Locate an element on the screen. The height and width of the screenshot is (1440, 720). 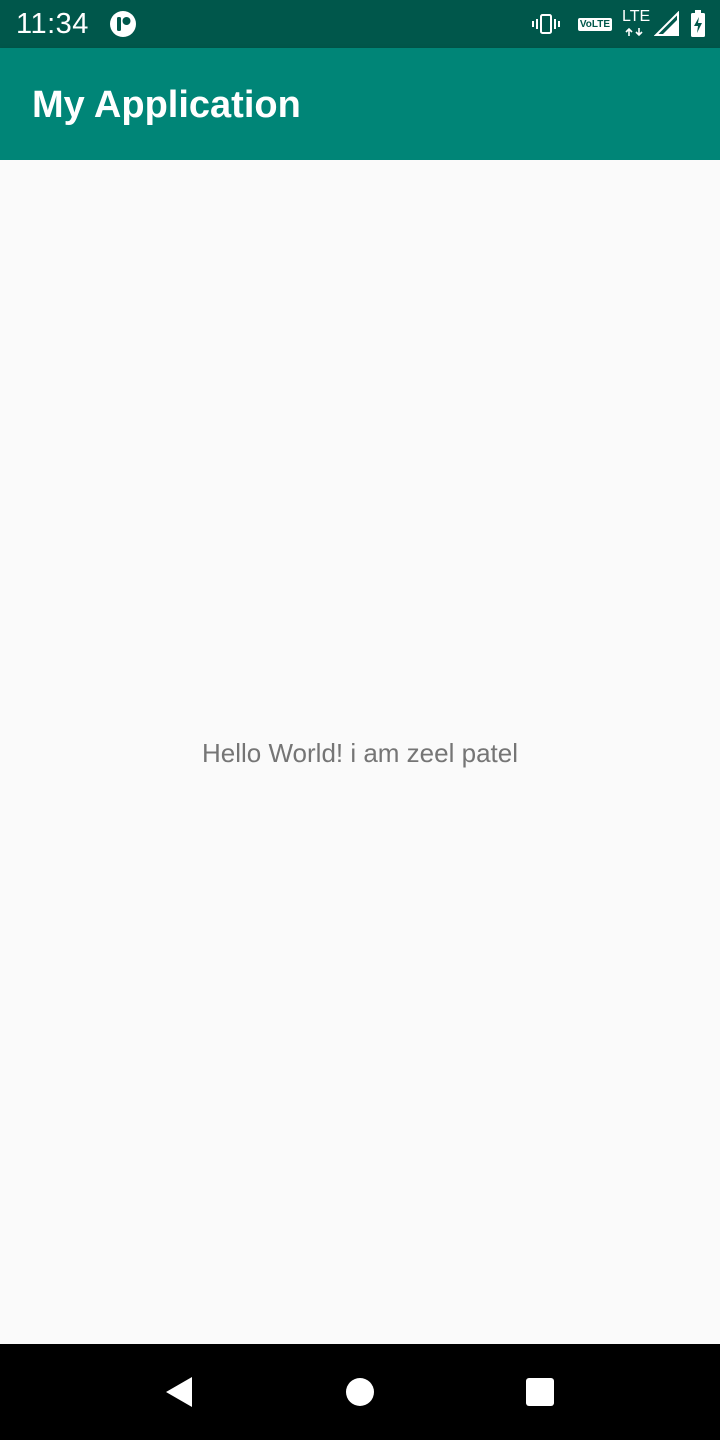
signal-icon is located at coordinates (667, 24).